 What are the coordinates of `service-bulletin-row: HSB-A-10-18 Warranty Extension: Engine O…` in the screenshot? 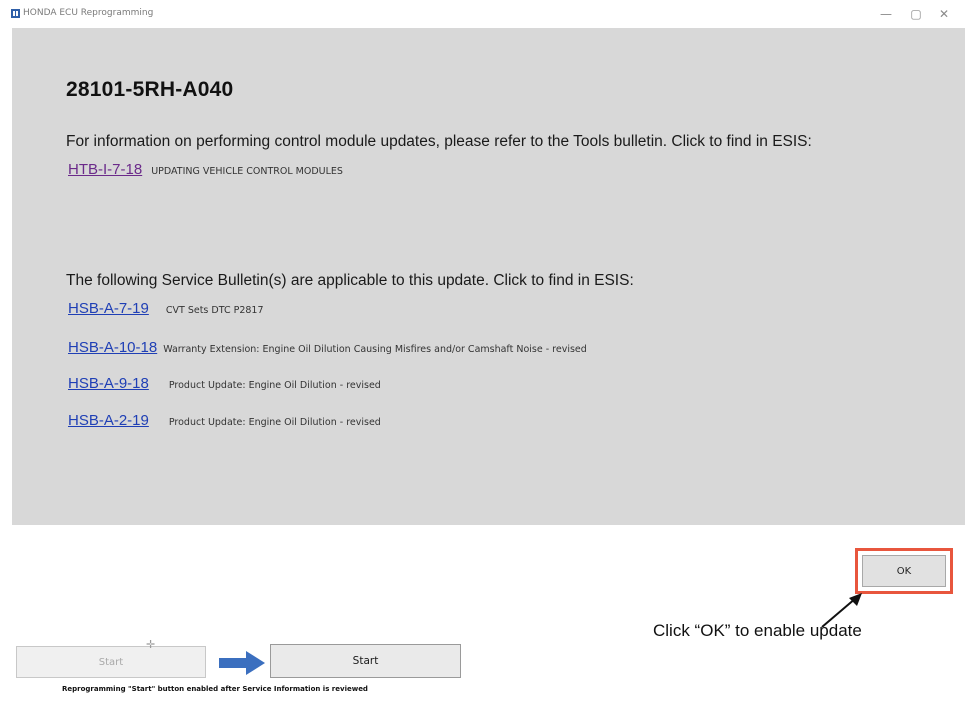 It's located at (327, 347).